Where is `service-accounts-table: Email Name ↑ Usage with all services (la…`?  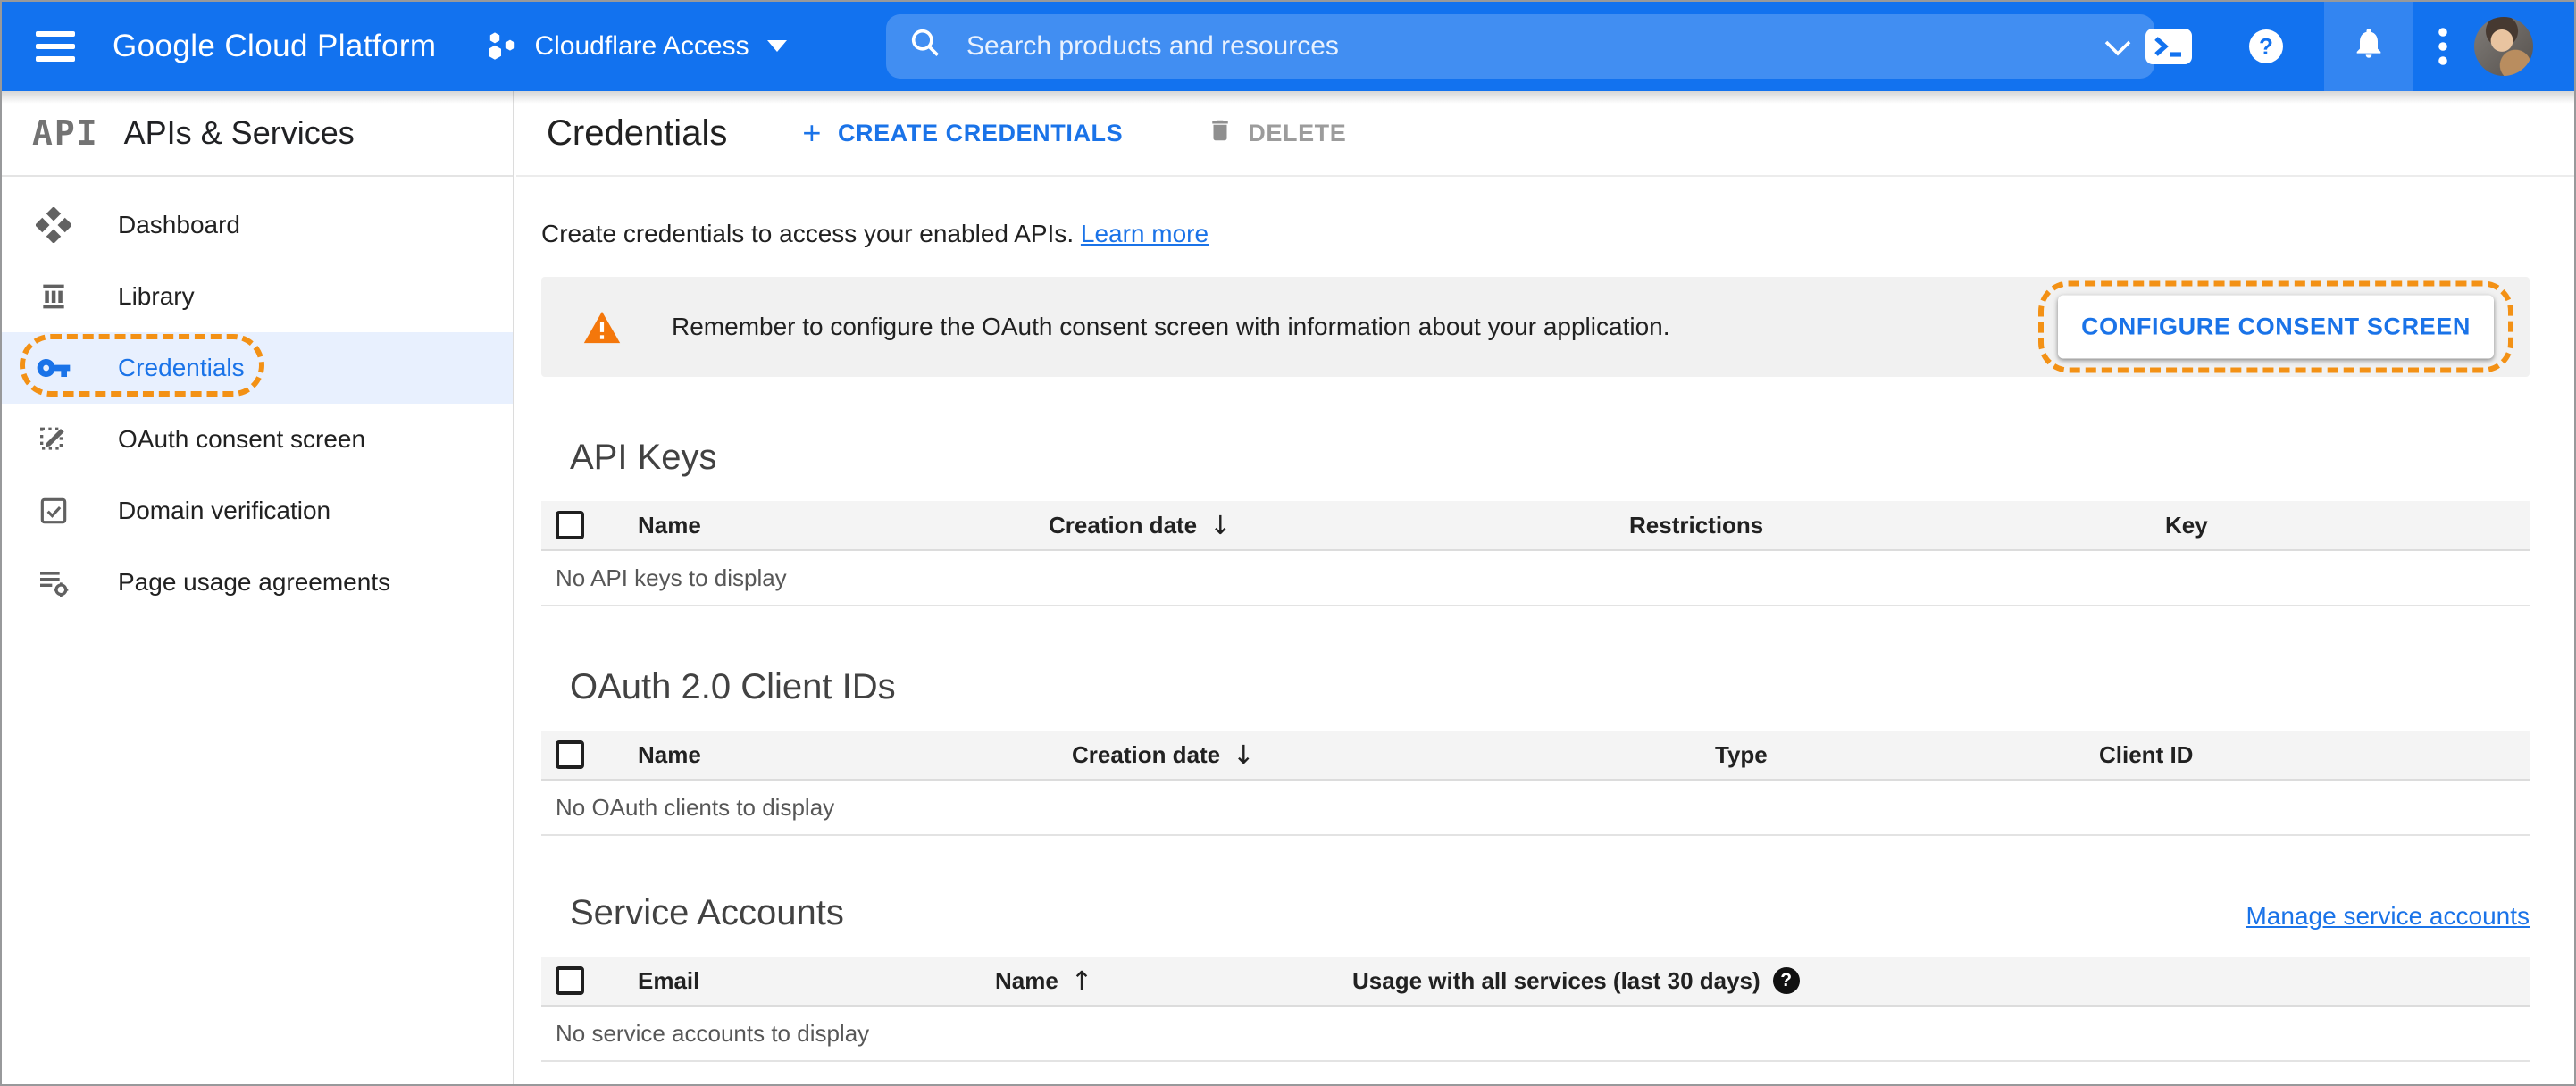
service-accounts-table: Email Name ↑ Usage with all services (la… is located at coordinates (1536, 1010).